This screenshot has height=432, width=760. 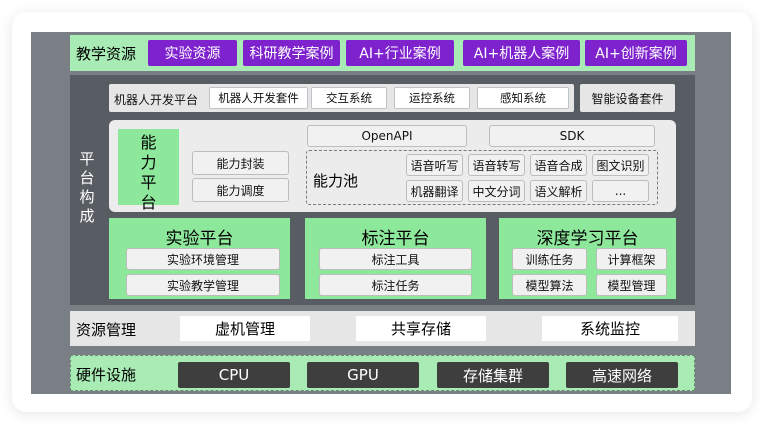 I want to click on pool-chinese-segmentation: 中文分词, so click(x=496, y=191).